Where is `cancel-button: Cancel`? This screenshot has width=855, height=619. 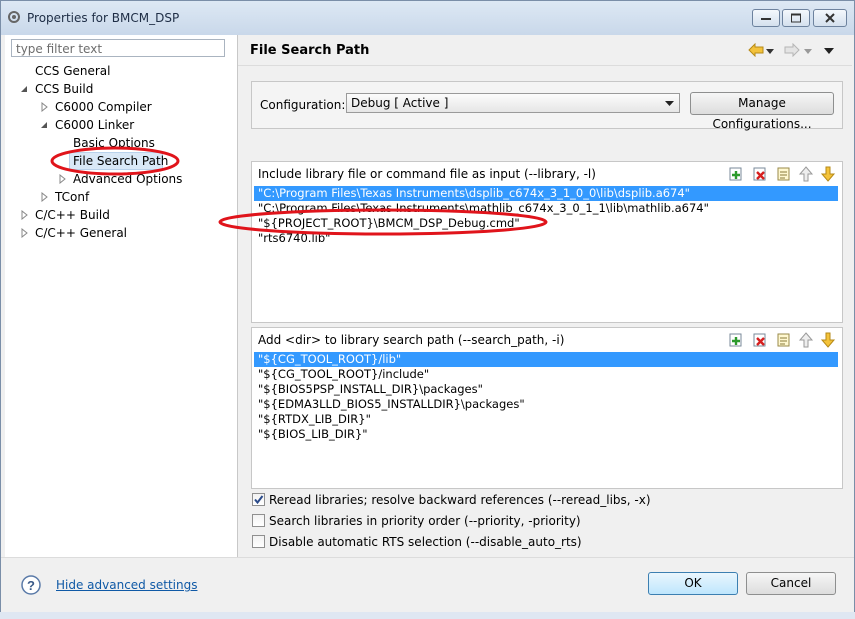
cancel-button: Cancel is located at coordinates (791, 583).